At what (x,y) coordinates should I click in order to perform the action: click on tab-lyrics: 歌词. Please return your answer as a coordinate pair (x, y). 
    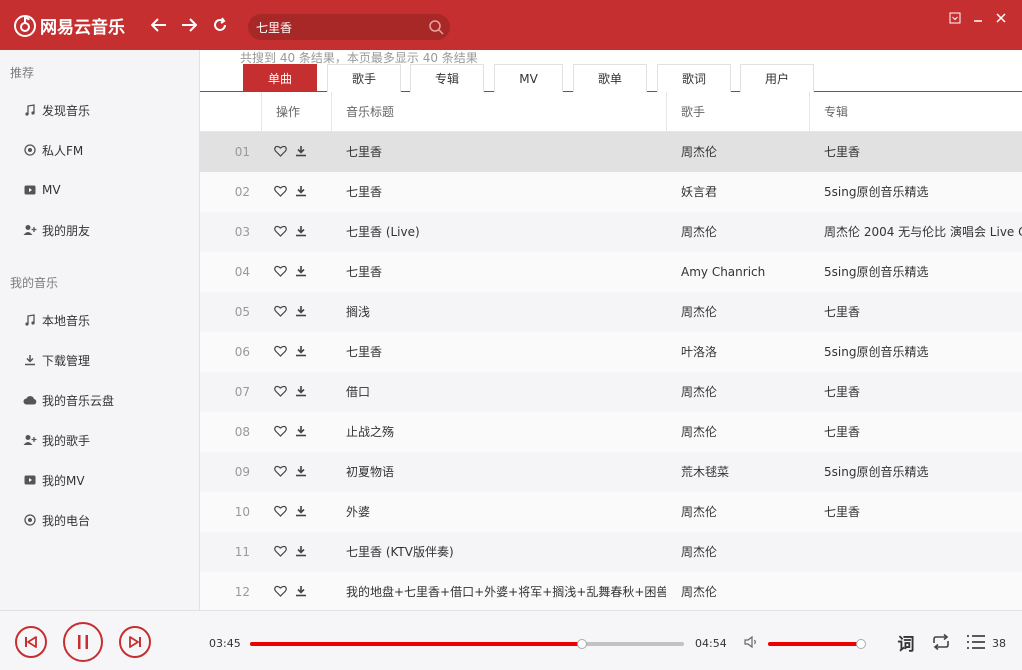
    Looking at the image, I should click on (694, 78).